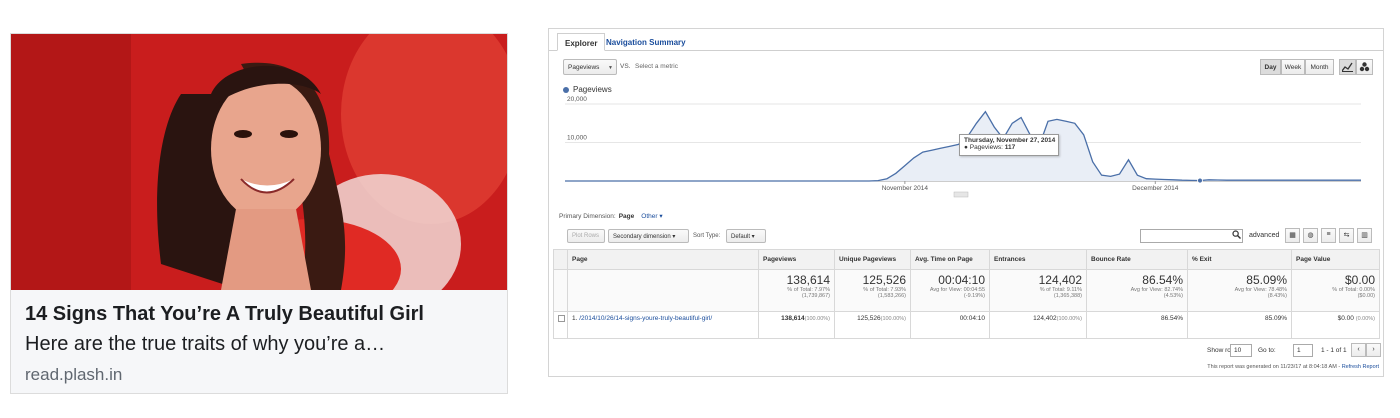 The height and width of the screenshot is (418, 1400). I want to click on total-entrances: 124,402% of Total: 9.11% (1,365,388), so click(1038, 290).